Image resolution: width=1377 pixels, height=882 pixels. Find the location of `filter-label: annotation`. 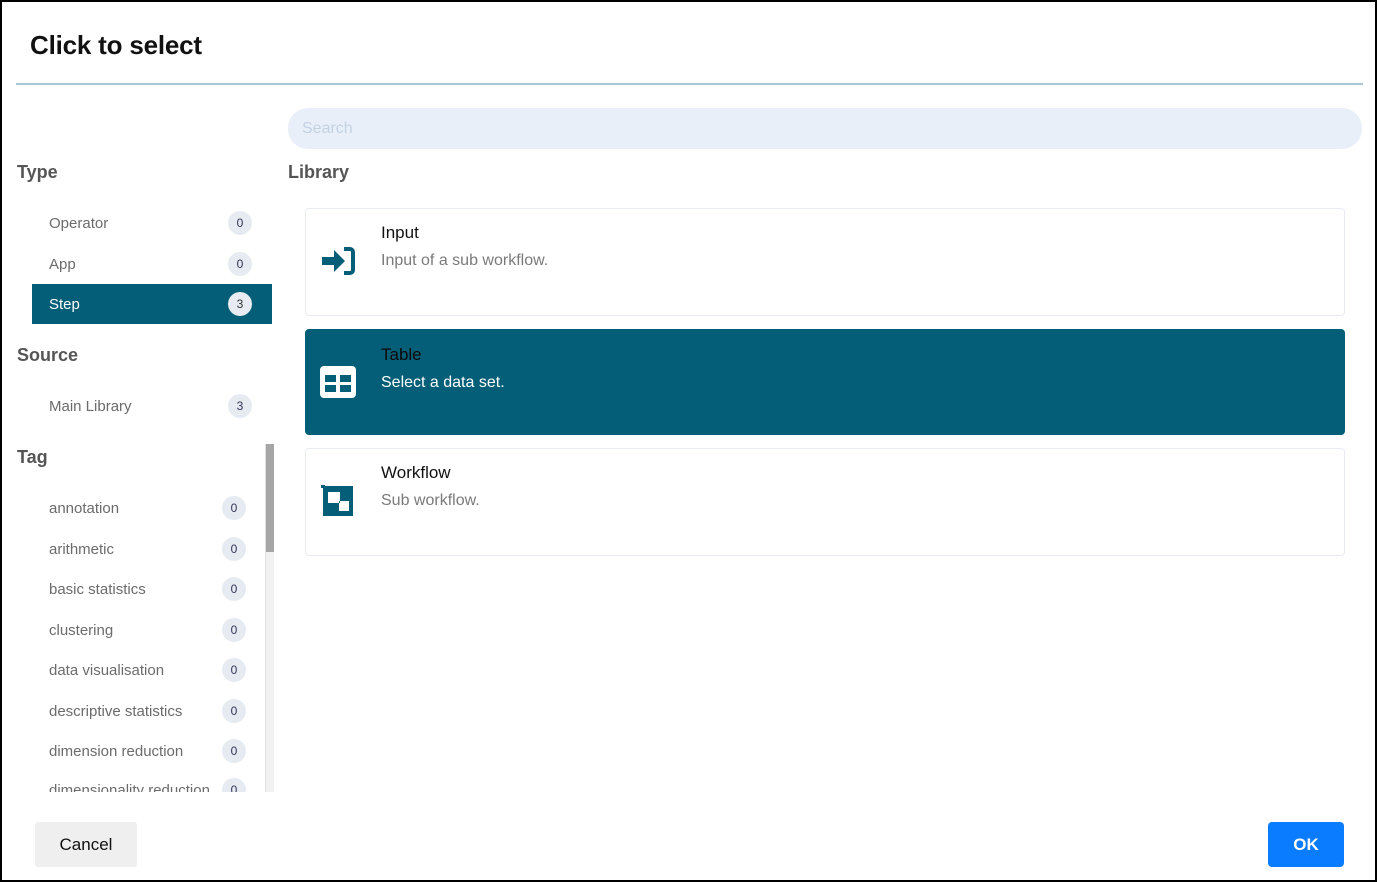

filter-label: annotation is located at coordinates (84, 508).